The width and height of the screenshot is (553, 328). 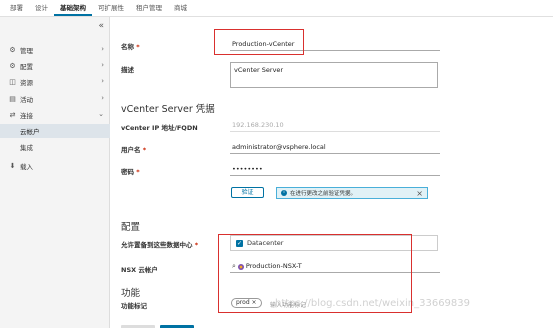 I want to click on sidebar-item-configure: ⚙ 配置 ›, so click(x=55, y=65).